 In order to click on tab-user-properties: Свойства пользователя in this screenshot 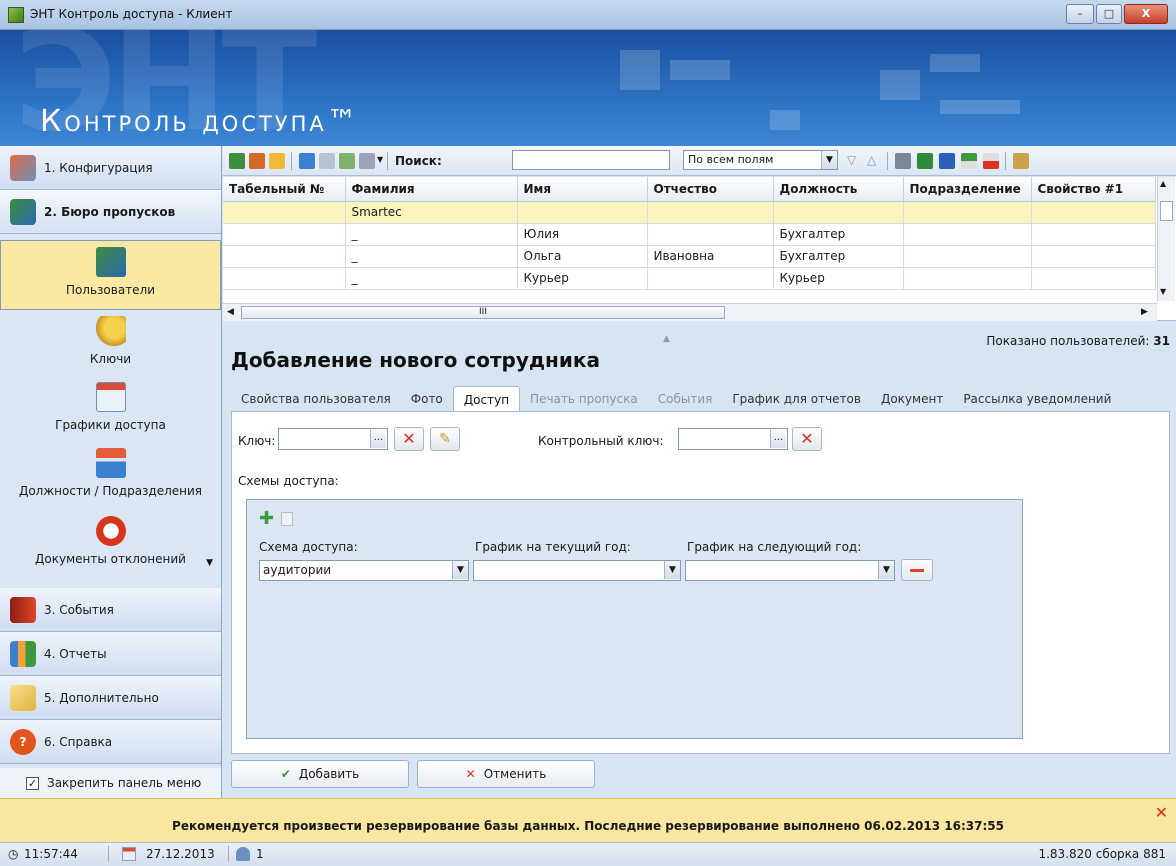, I will do `click(316, 399)`.